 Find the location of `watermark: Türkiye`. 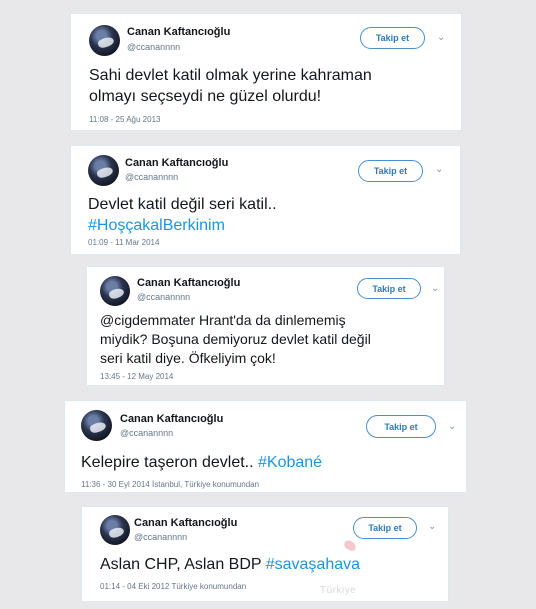

watermark: Türkiye is located at coordinates (338, 590).